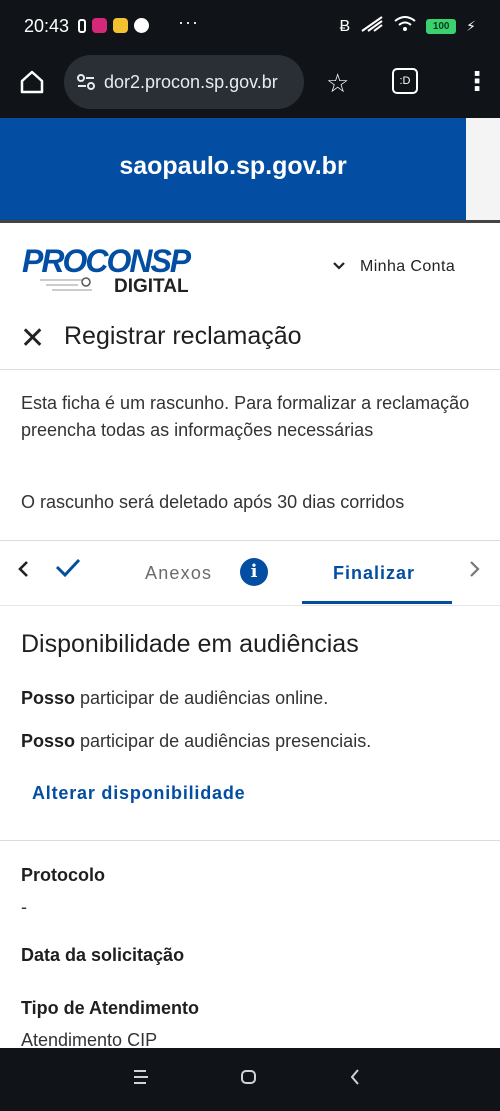  What do you see at coordinates (141, 25) in the screenshot?
I see `google-icon` at bounding box center [141, 25].